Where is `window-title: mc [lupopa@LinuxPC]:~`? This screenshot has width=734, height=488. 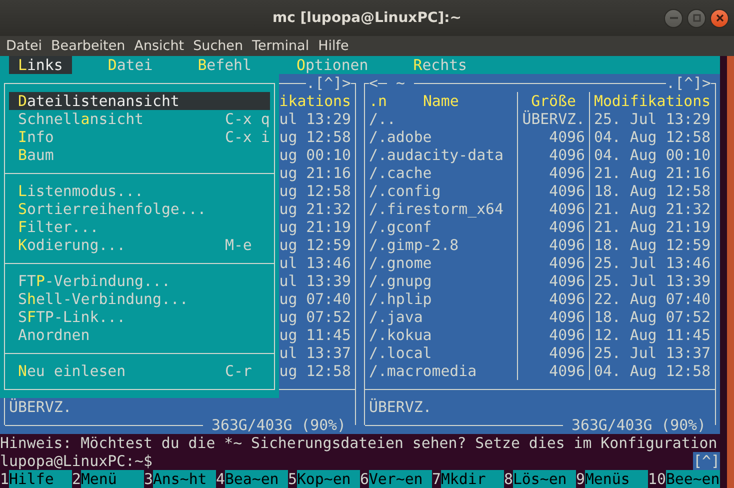 window-title: mc [lupopa@LinuxPC]:~ is located at coordinates (367, 18).